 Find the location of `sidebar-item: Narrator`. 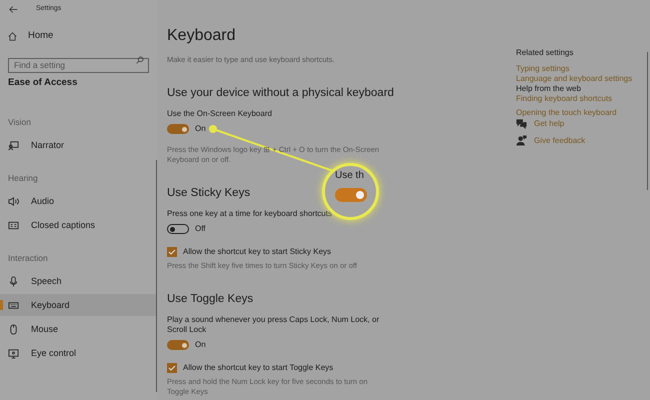

sidebar-item: Narrator is located at coordinates (78, 145).